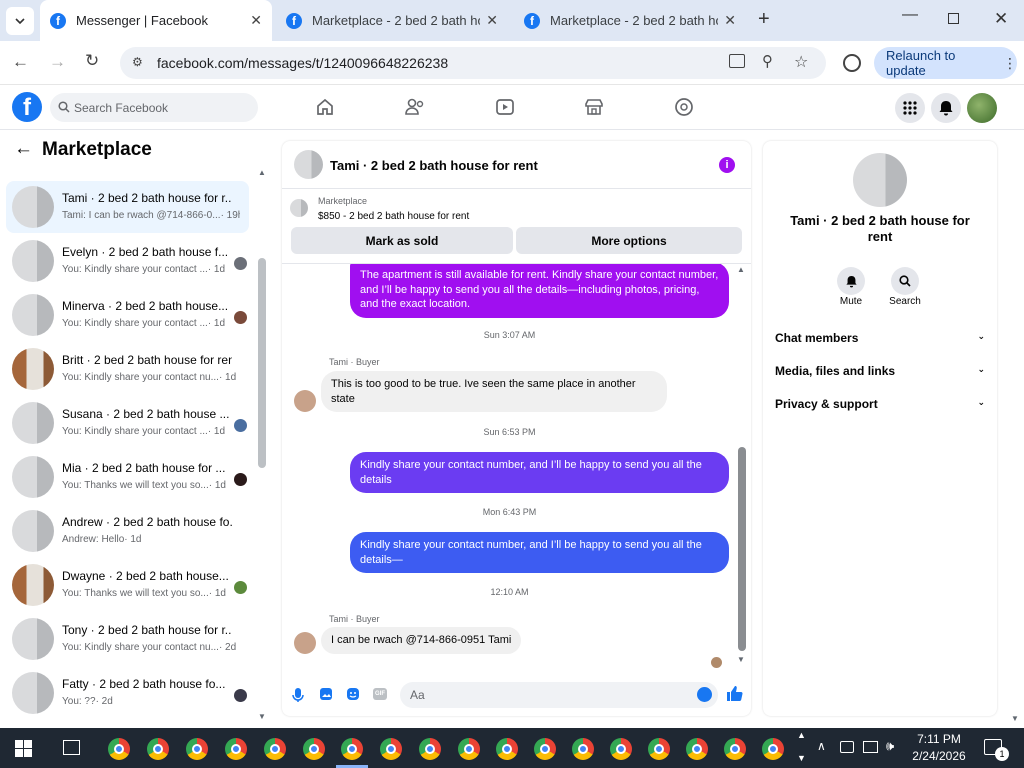  What do you see at coordinates (727, 165) in the screenshot?
I see `conversation-info-button: i` at bounding box center [727, 165].